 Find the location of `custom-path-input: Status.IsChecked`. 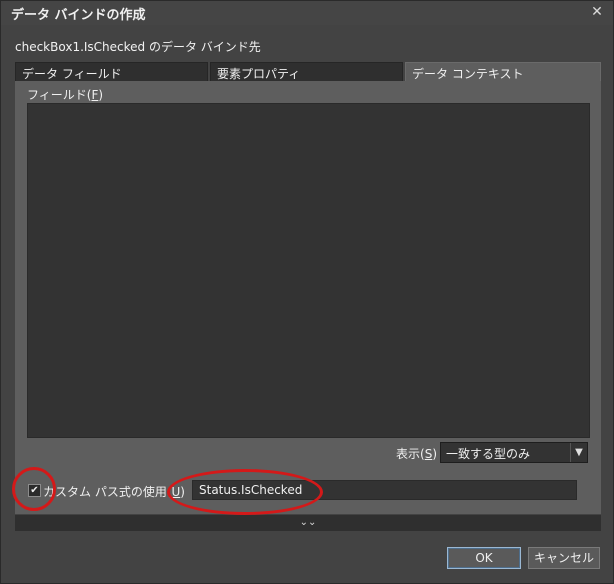

custom-path-input: Status.IsChecked is located at coordinates (384, 490).